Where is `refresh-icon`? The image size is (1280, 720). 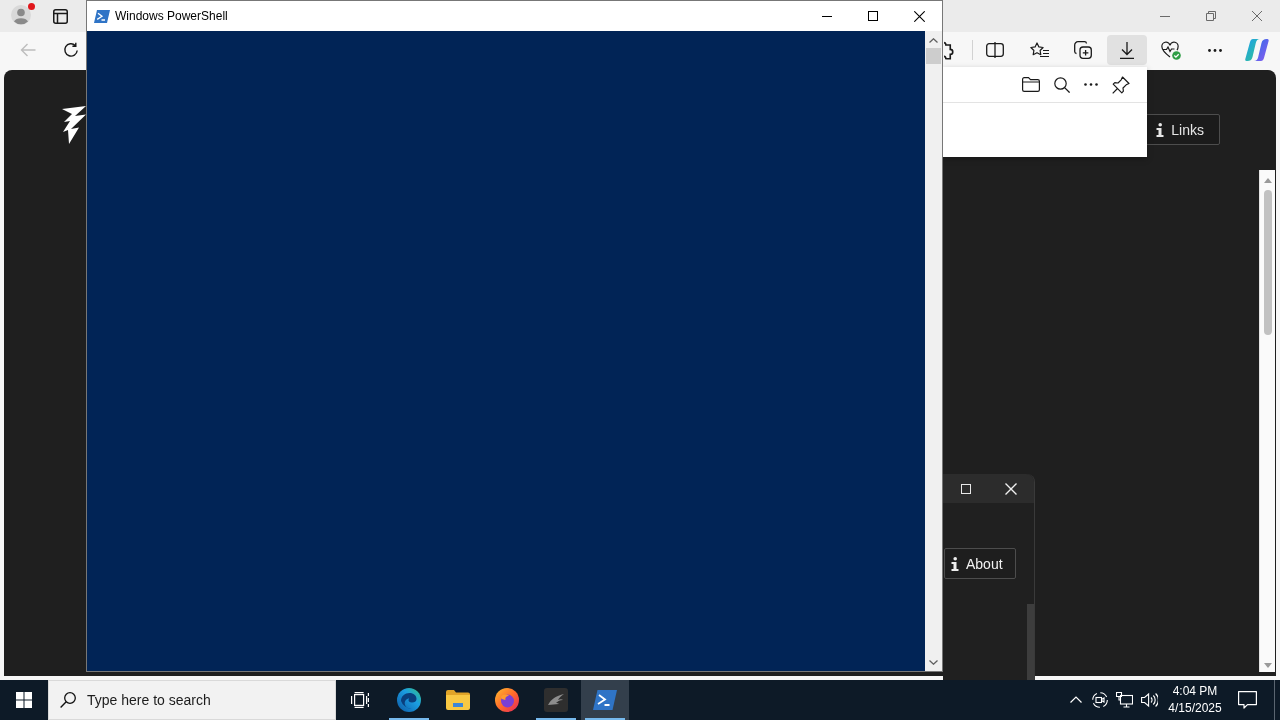
refresh-icon is located at coordinates (71, 50).